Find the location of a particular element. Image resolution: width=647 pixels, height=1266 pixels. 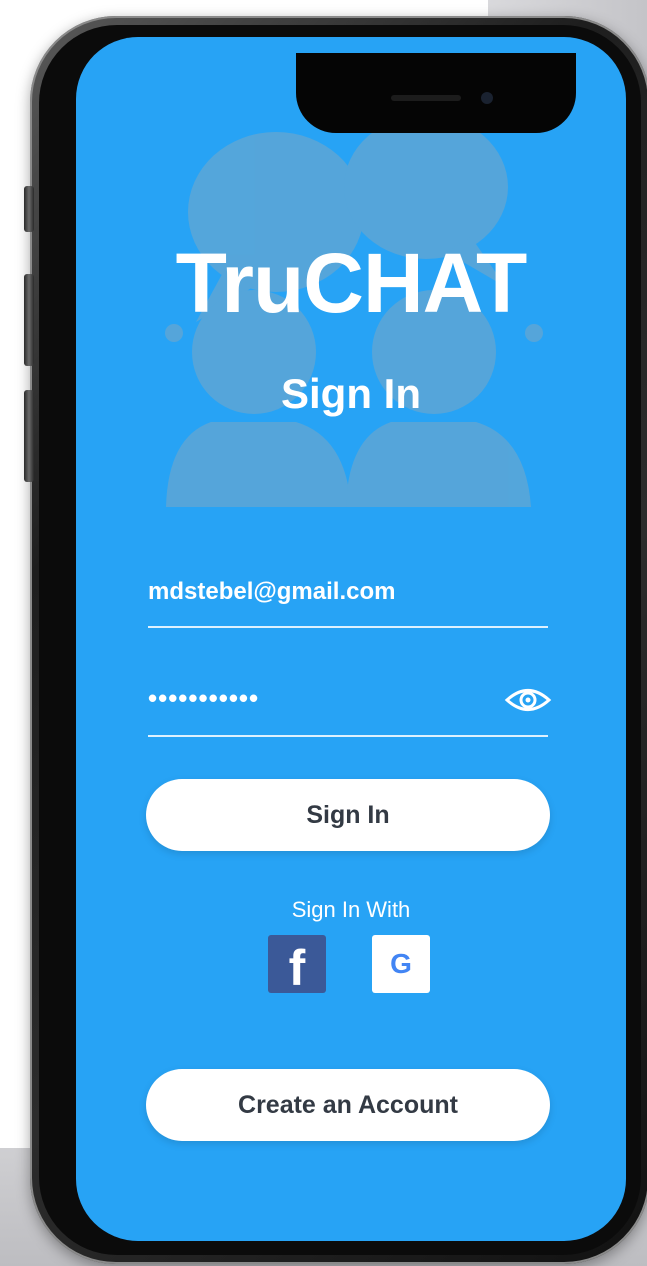

password-value: ••••••••••• is located at coordinates (204, 698).